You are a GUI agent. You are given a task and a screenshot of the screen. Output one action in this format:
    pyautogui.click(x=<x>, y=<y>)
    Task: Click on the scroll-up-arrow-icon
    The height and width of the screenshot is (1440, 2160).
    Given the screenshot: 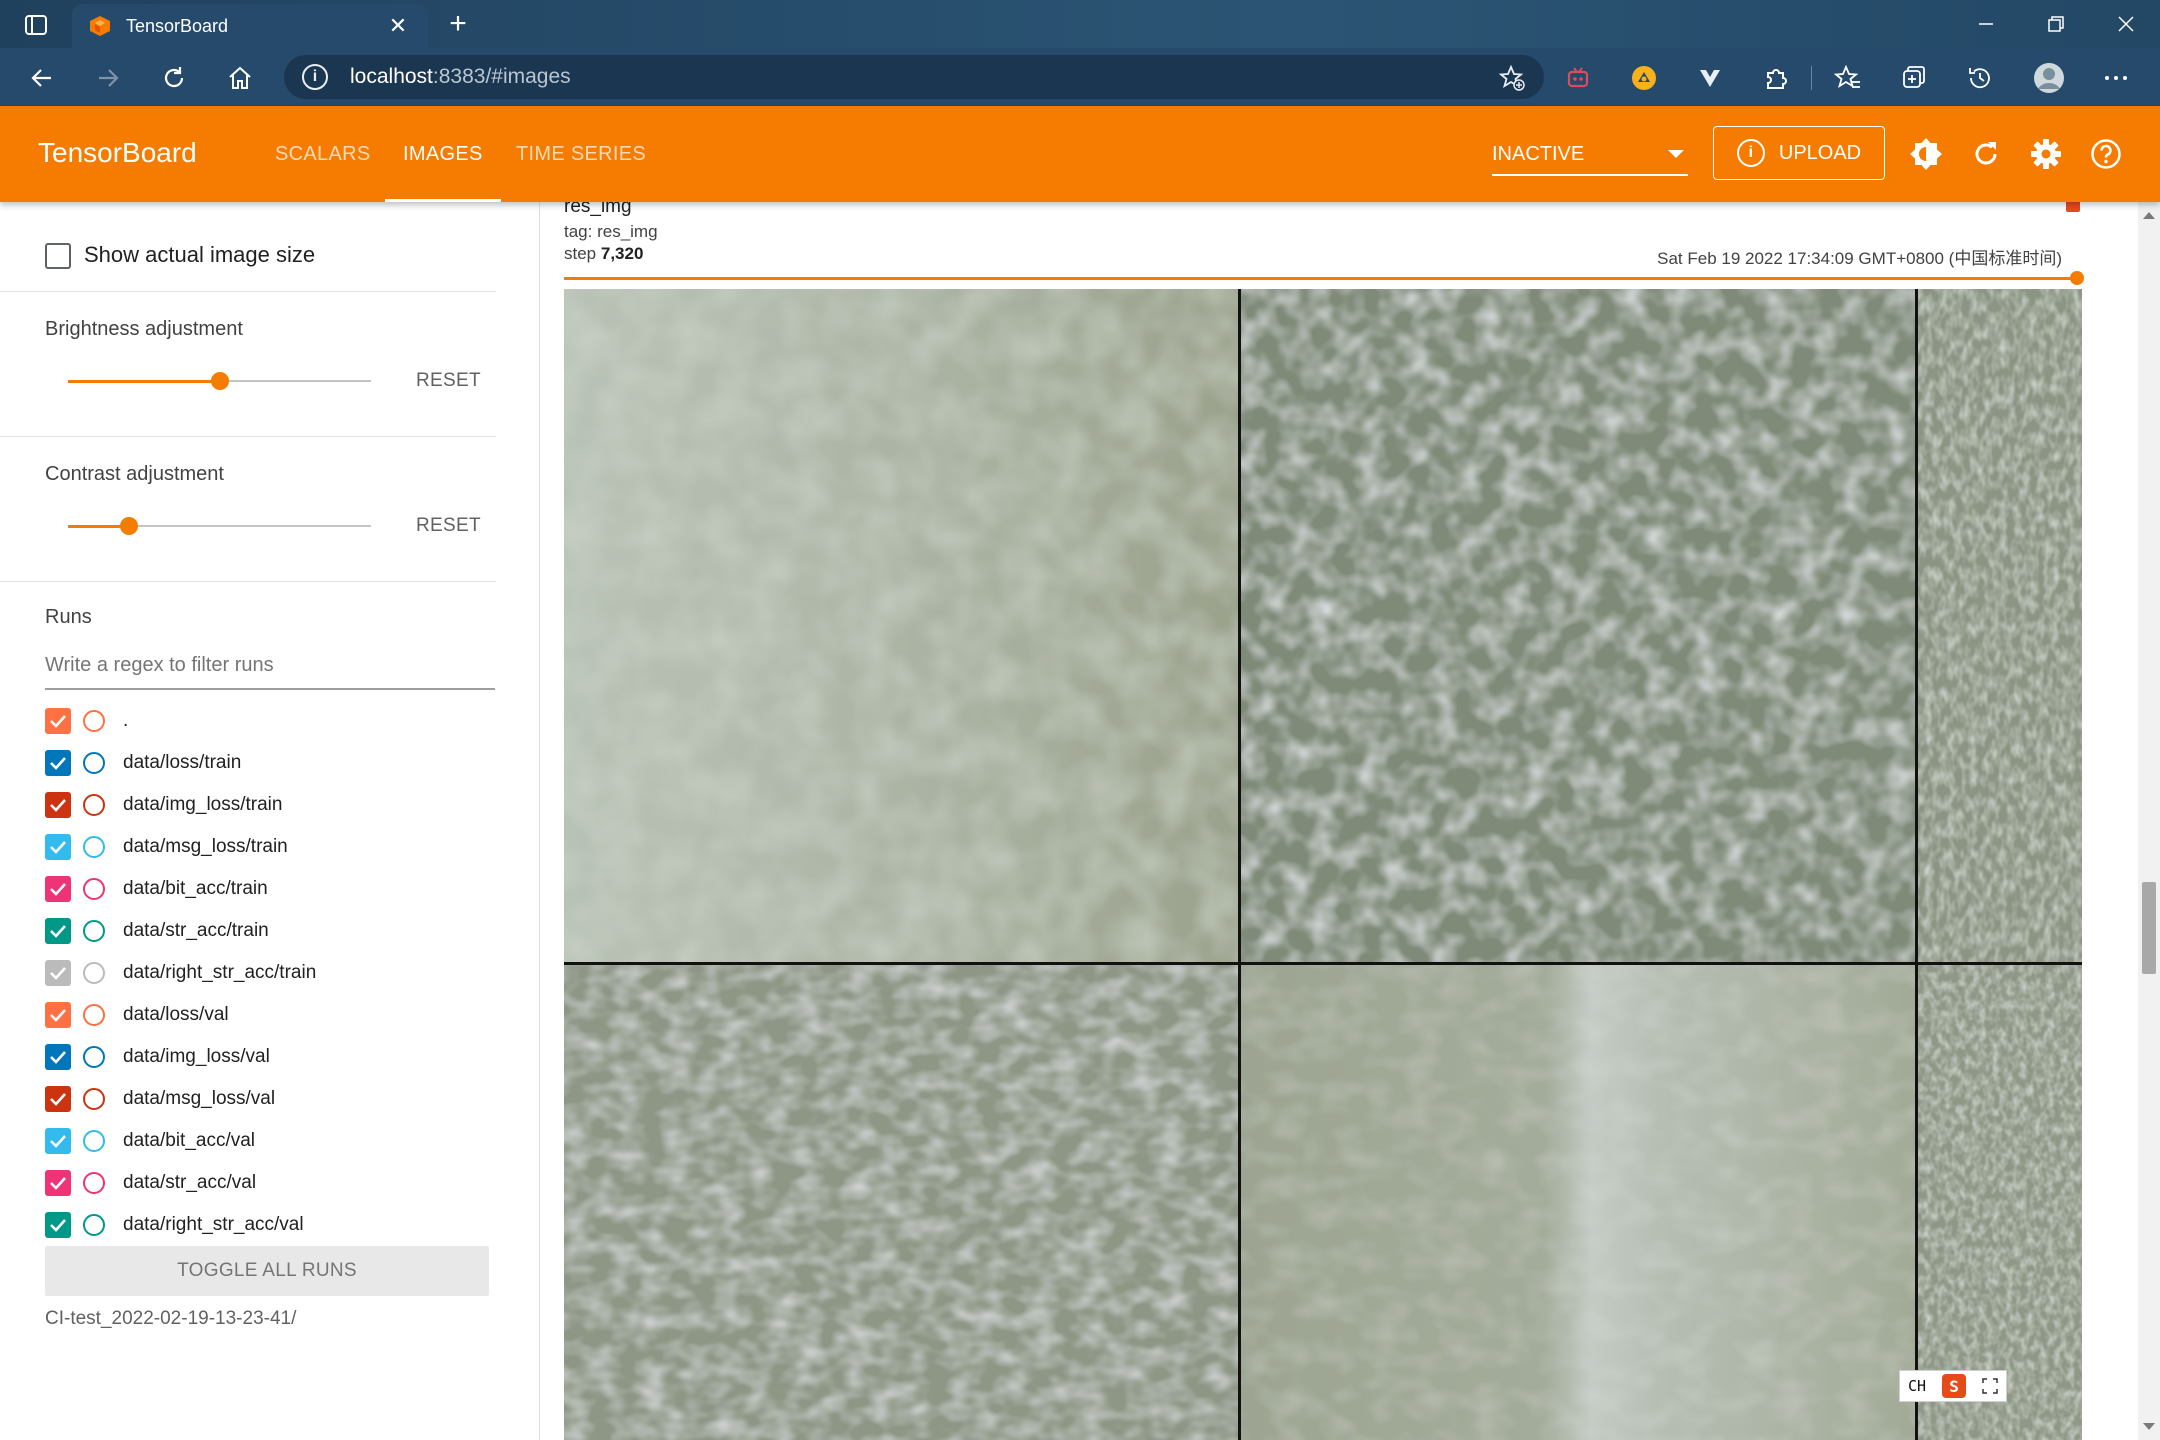 What is the action you would take?
    pyautogui.click(x=2149, y=215)
    